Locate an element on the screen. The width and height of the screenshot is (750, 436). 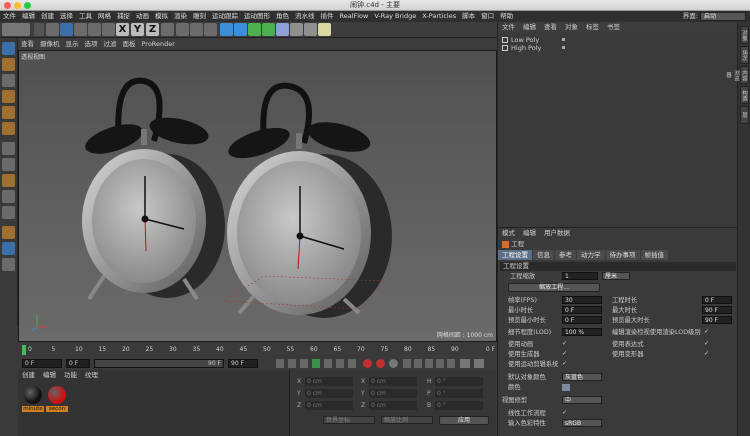
texture-mode-icon is located at coordinates (8, 64).